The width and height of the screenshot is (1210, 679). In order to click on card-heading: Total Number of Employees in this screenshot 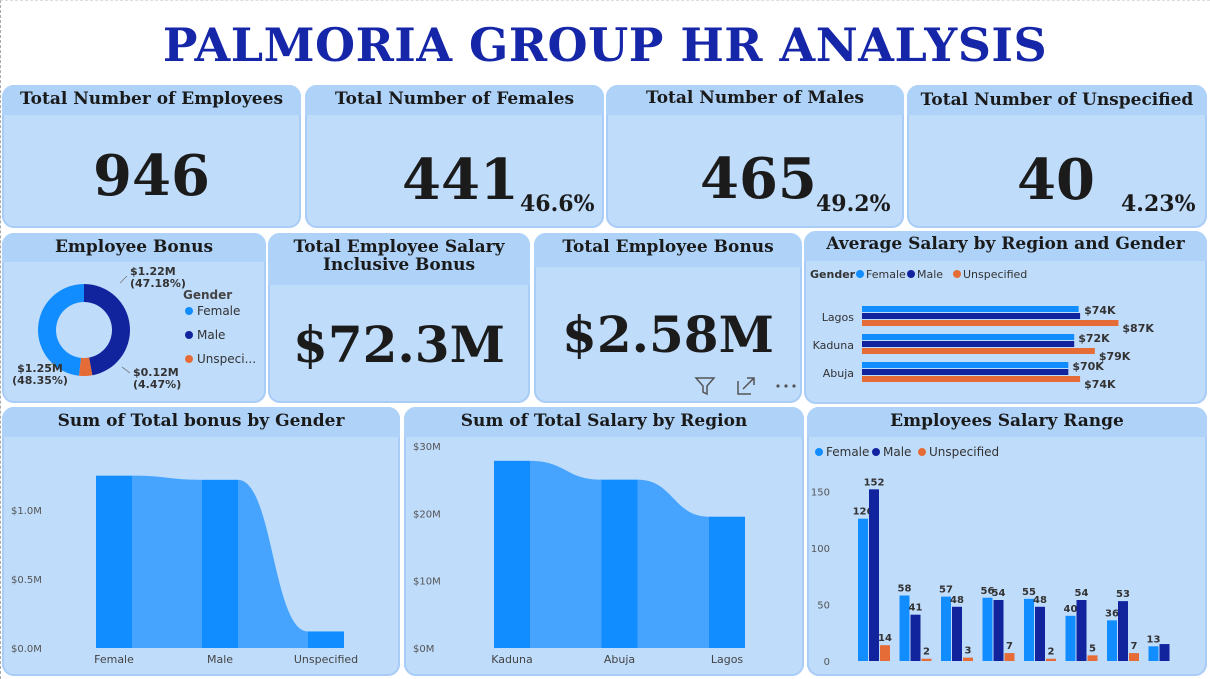, I will do `click(151, 100)`.